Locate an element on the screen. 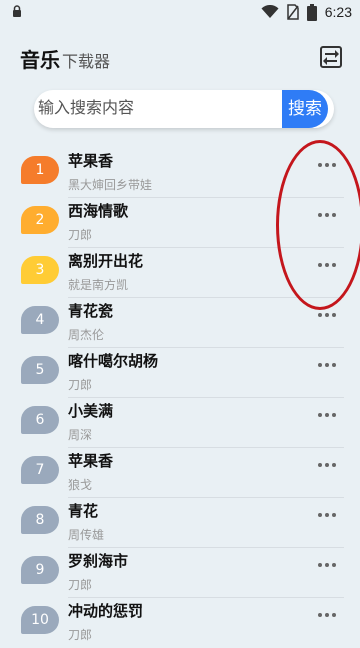 The width and height of the screenshot is (360, 648). switch-source-icon is located at coordinates (331, 57).